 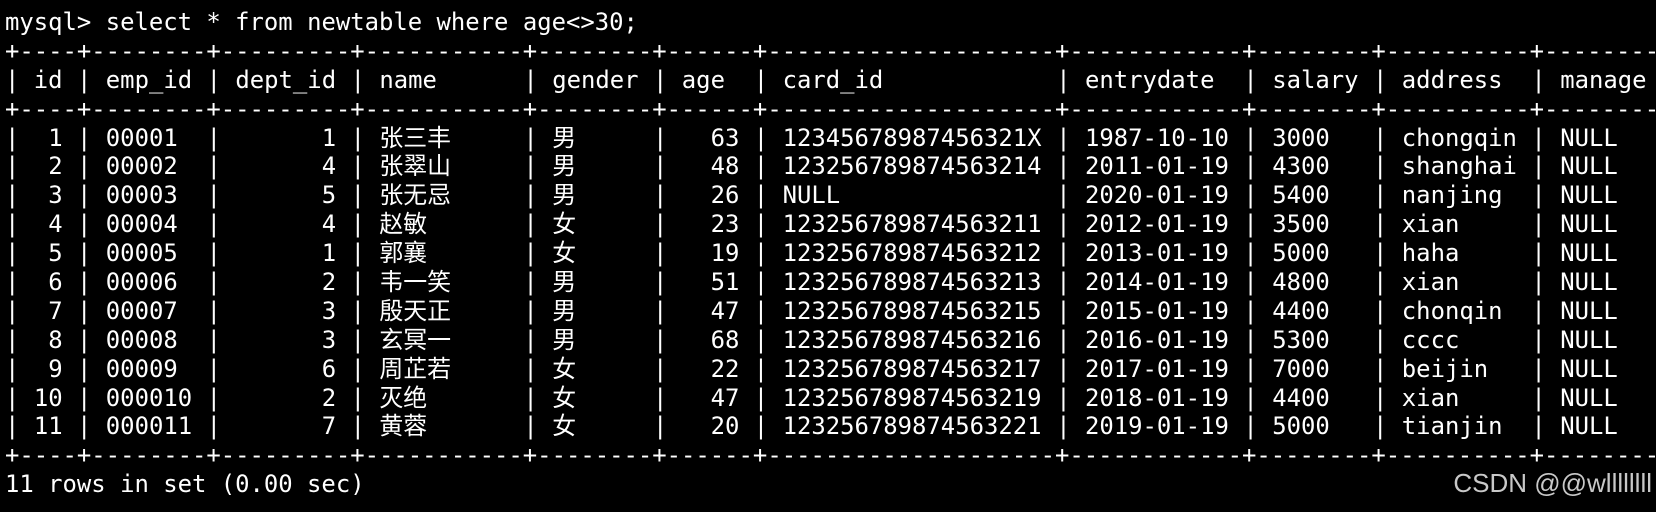 I want to click on cell-card-id: NULL, so click(x=811, y=195).